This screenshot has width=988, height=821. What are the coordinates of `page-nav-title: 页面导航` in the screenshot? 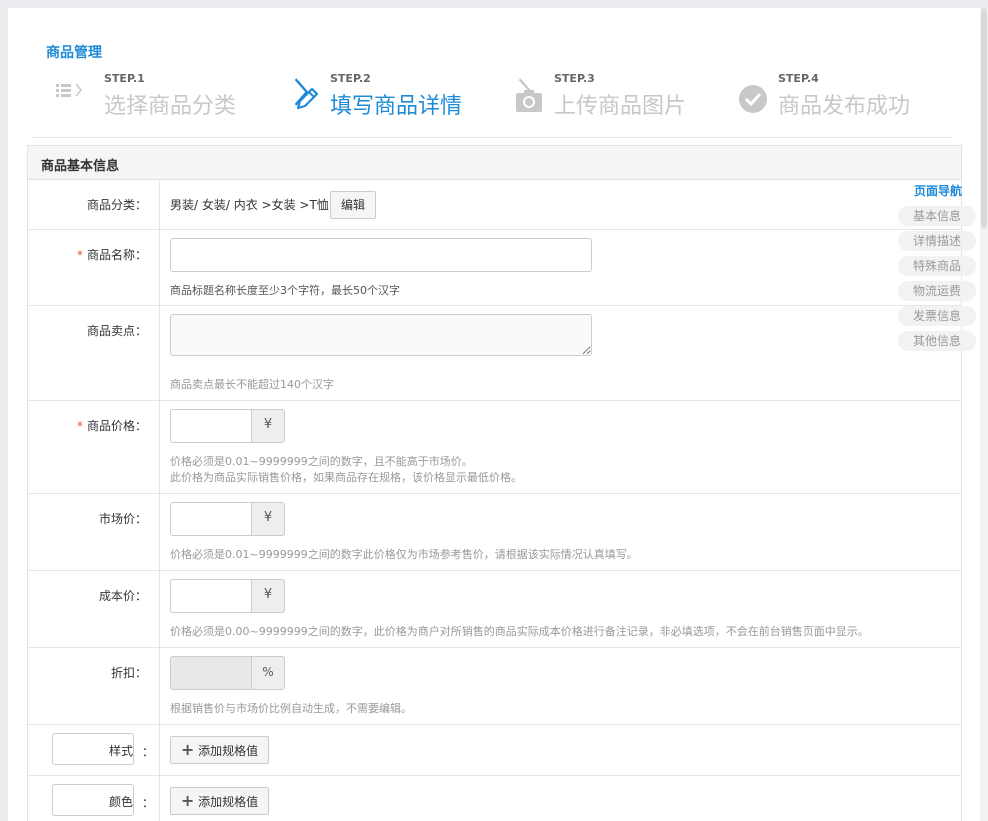 It's located at (937, 191).